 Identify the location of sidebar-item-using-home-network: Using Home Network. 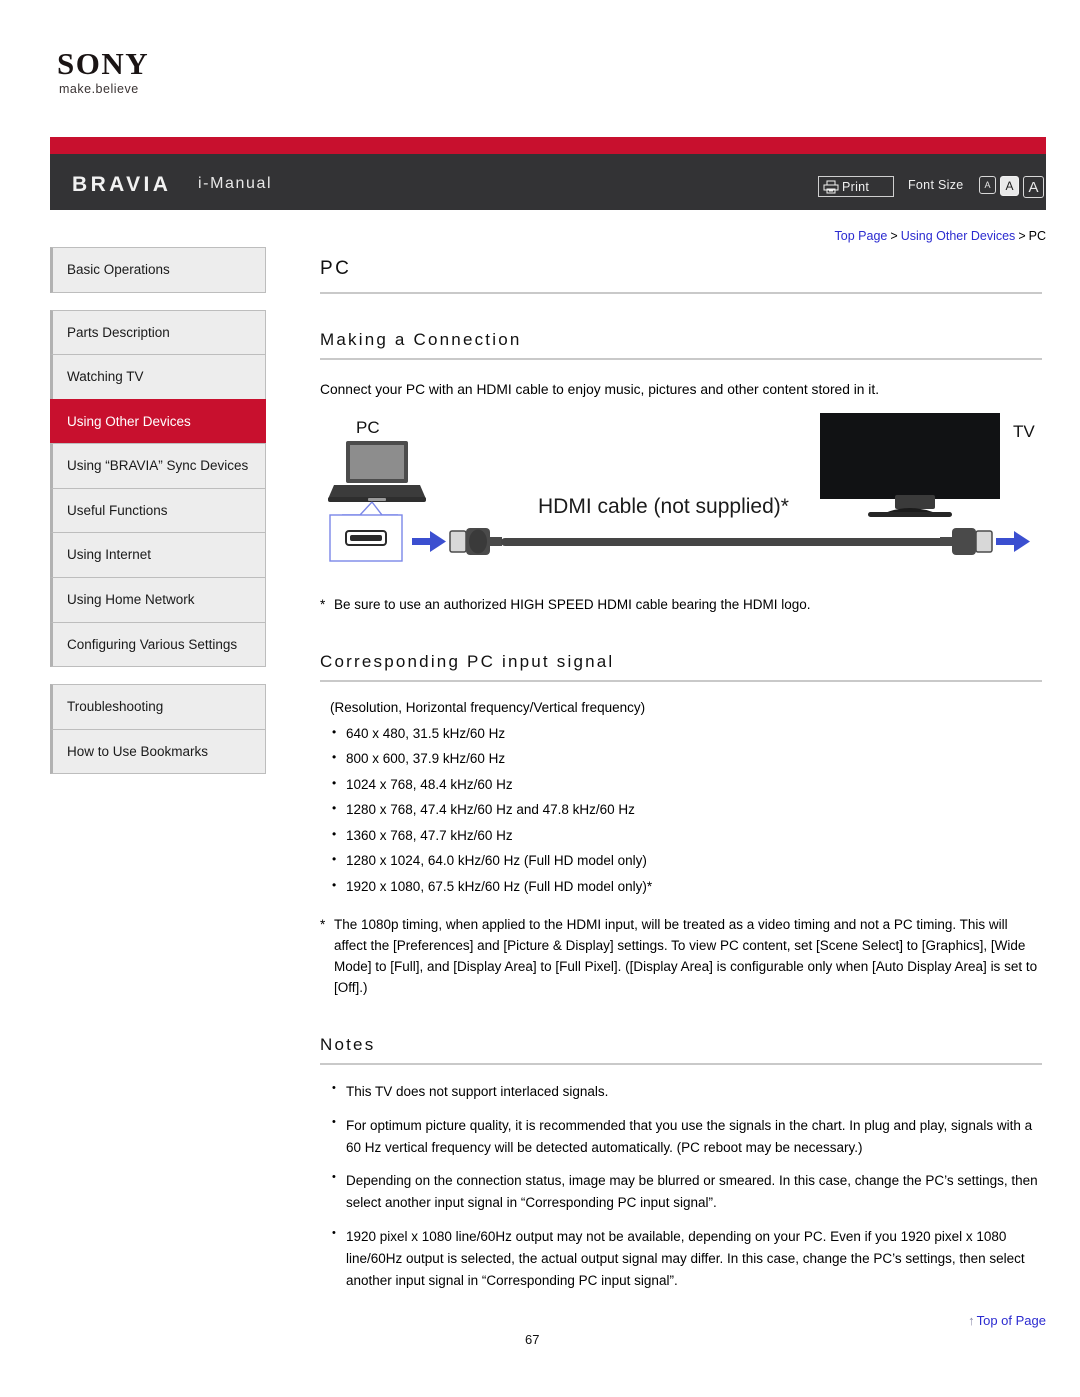
(158, 599).